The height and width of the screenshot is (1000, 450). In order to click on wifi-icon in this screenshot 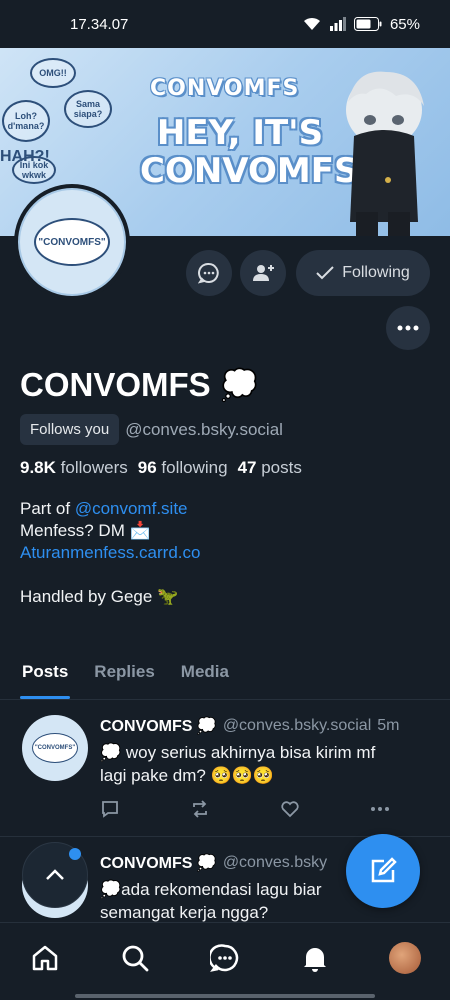, I will do `click(311, 23)`.